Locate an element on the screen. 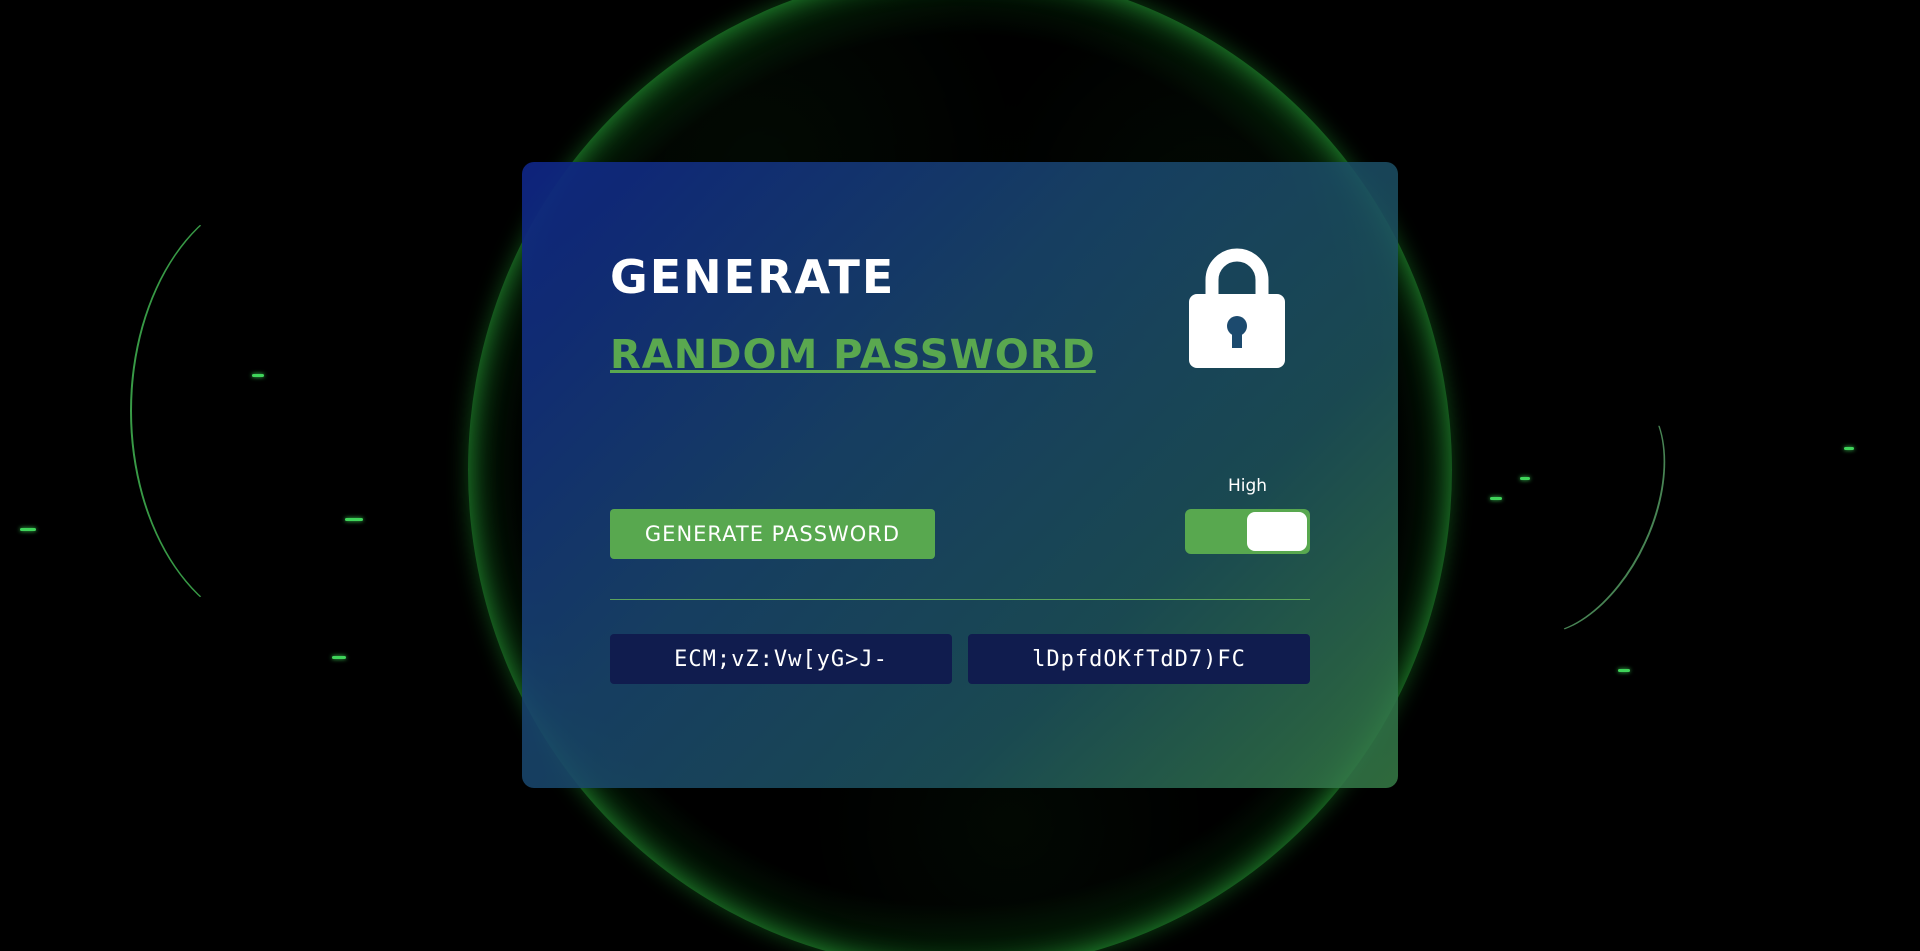  orbit-arc-left is located at coordinates (281, 411).